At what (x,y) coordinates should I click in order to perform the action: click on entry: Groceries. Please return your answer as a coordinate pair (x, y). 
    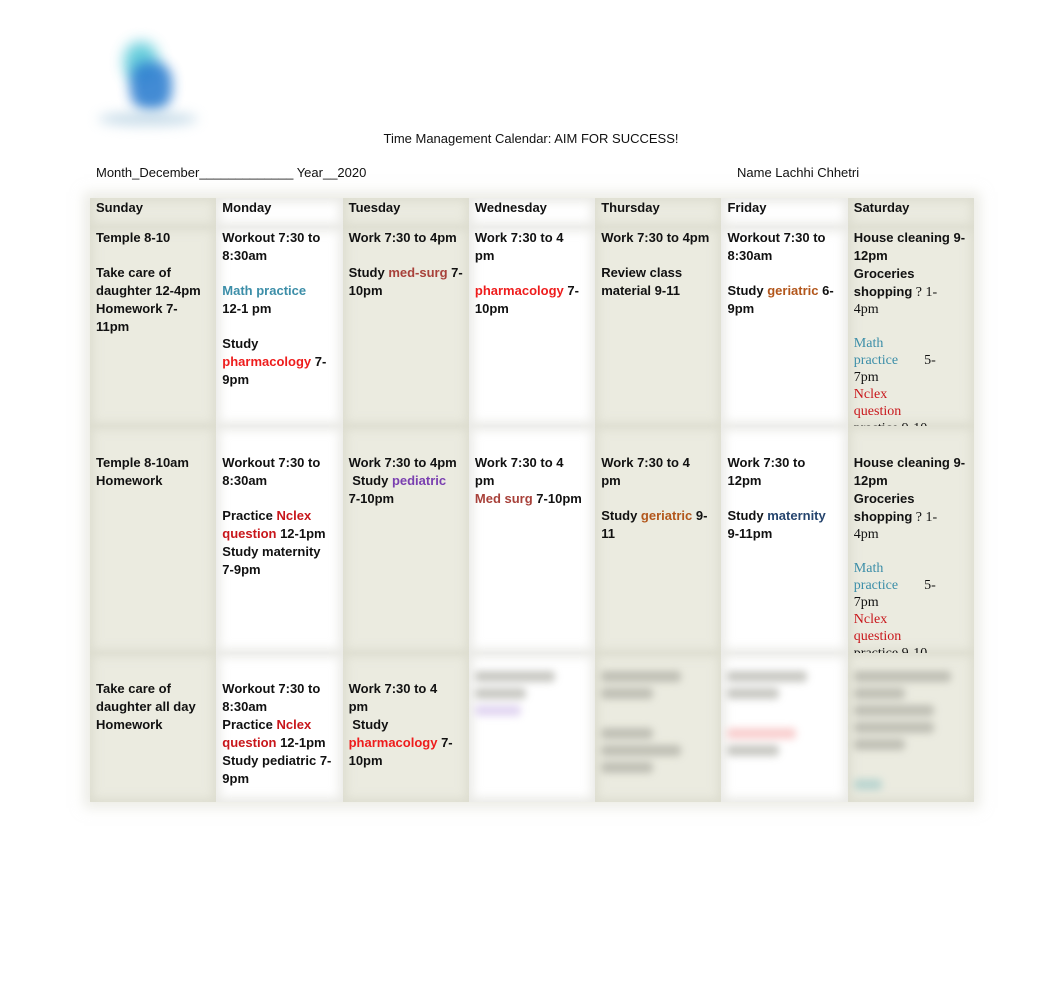
    Looking at the image, I should click on (884, 273).